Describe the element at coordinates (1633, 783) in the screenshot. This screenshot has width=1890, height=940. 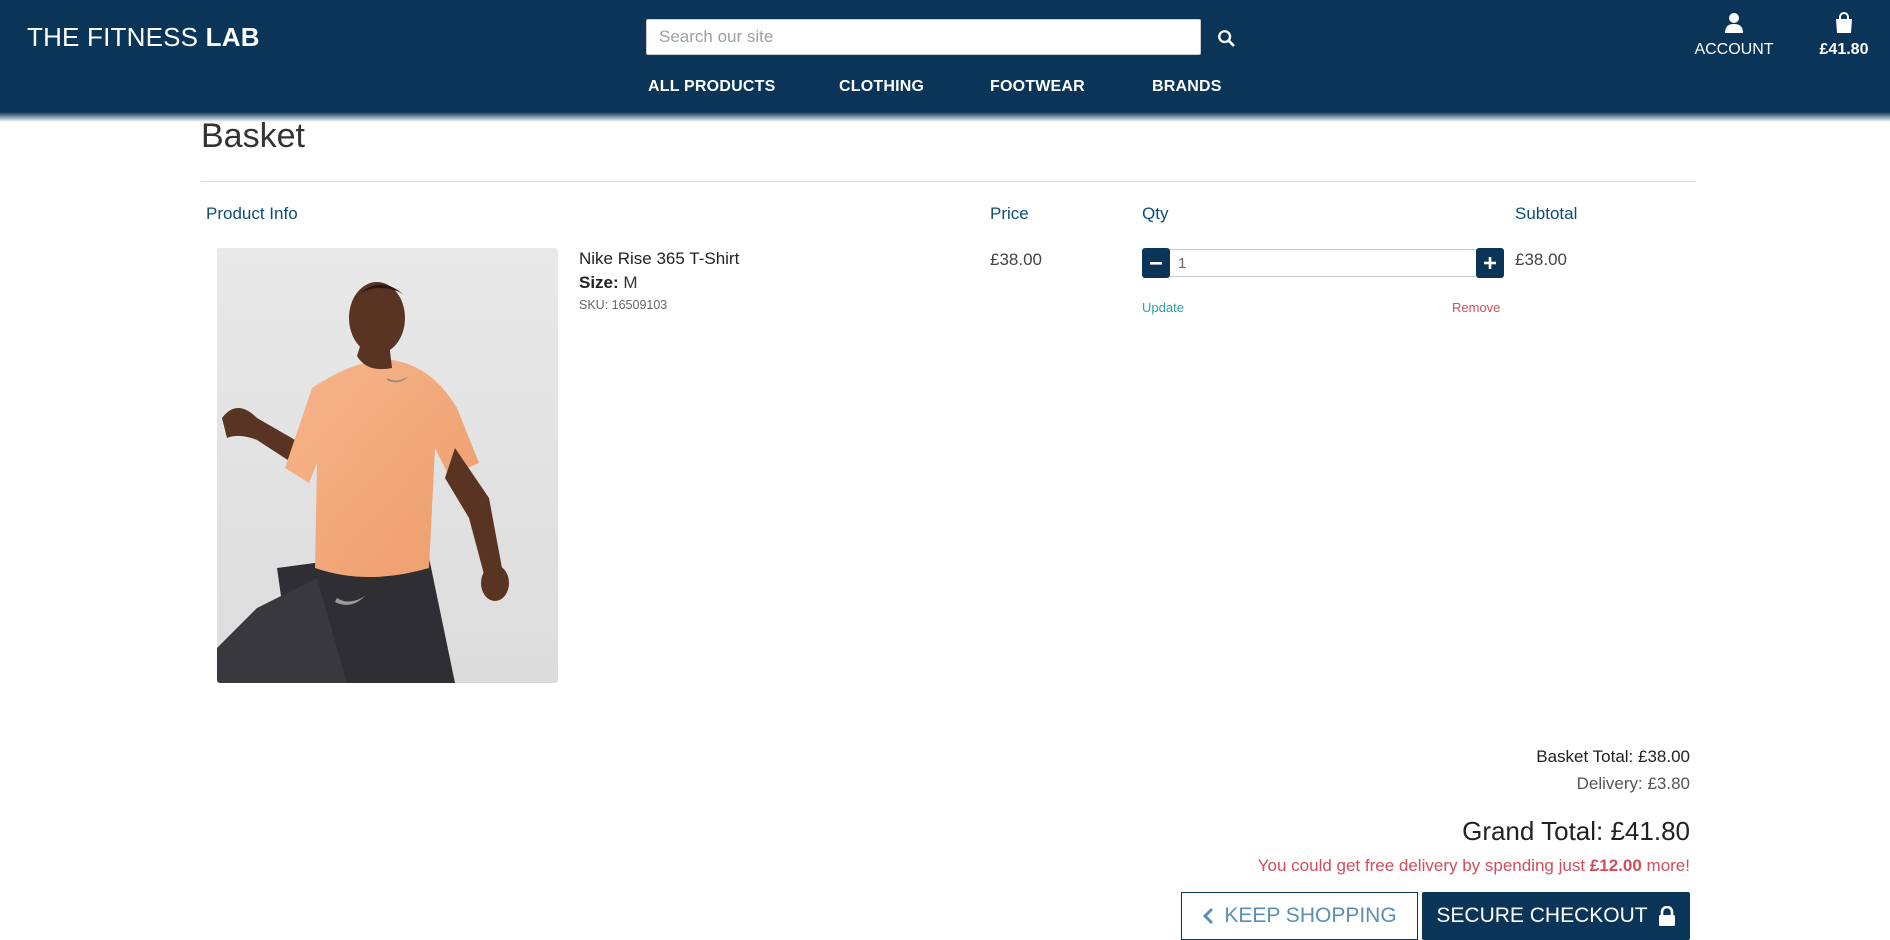
I see `delivery-cost: Delivery: £3.80` at that location.